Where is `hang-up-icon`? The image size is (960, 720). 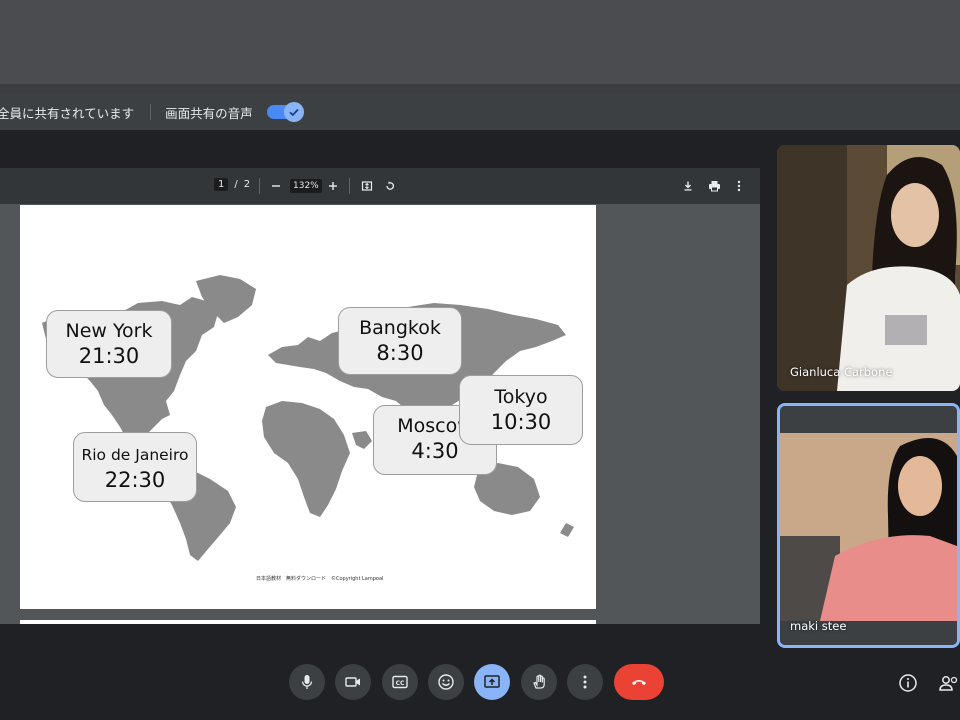 hang-up-icon is located at coordinates (639, 682).